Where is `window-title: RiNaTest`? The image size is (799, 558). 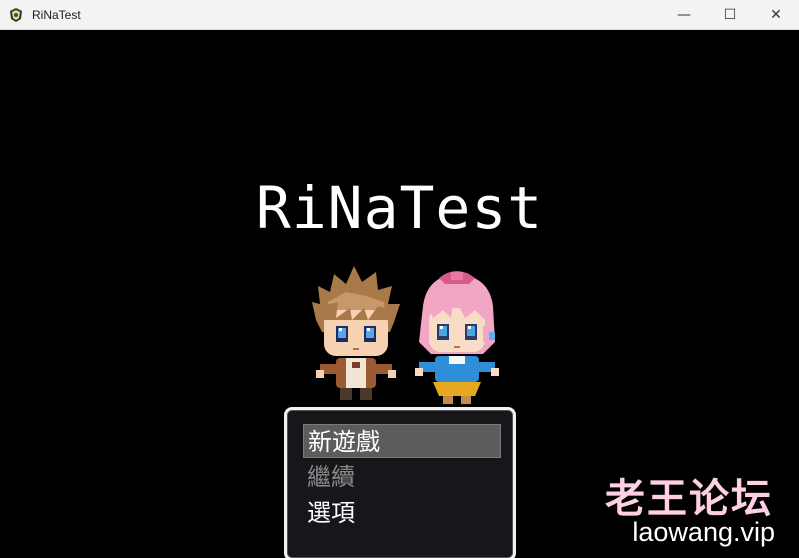
window-title: RiNaTest is located at coordinates (56, 14).